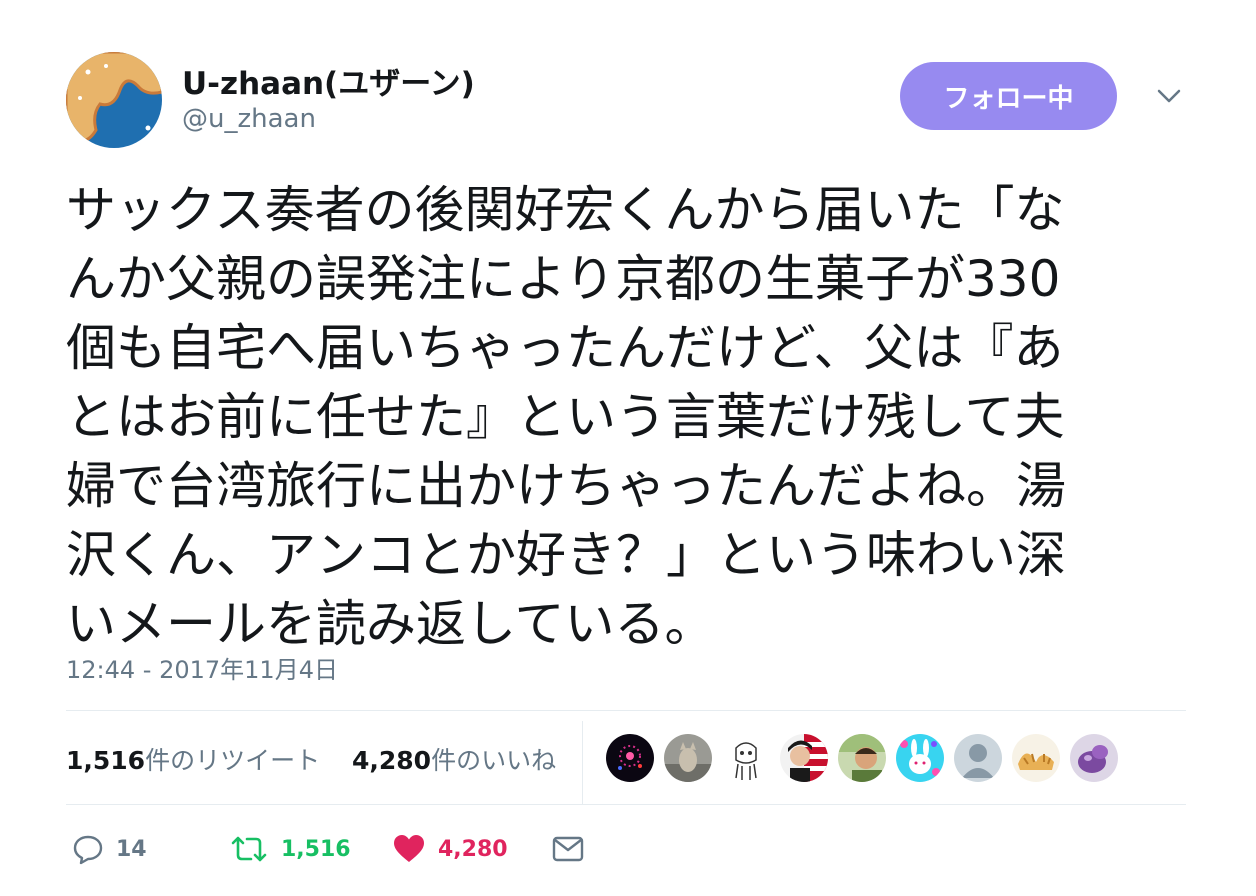  I want to click on tweet-line: 個も自宅へ届いちゃったんだけど、父は『あ, so click(565, 348).